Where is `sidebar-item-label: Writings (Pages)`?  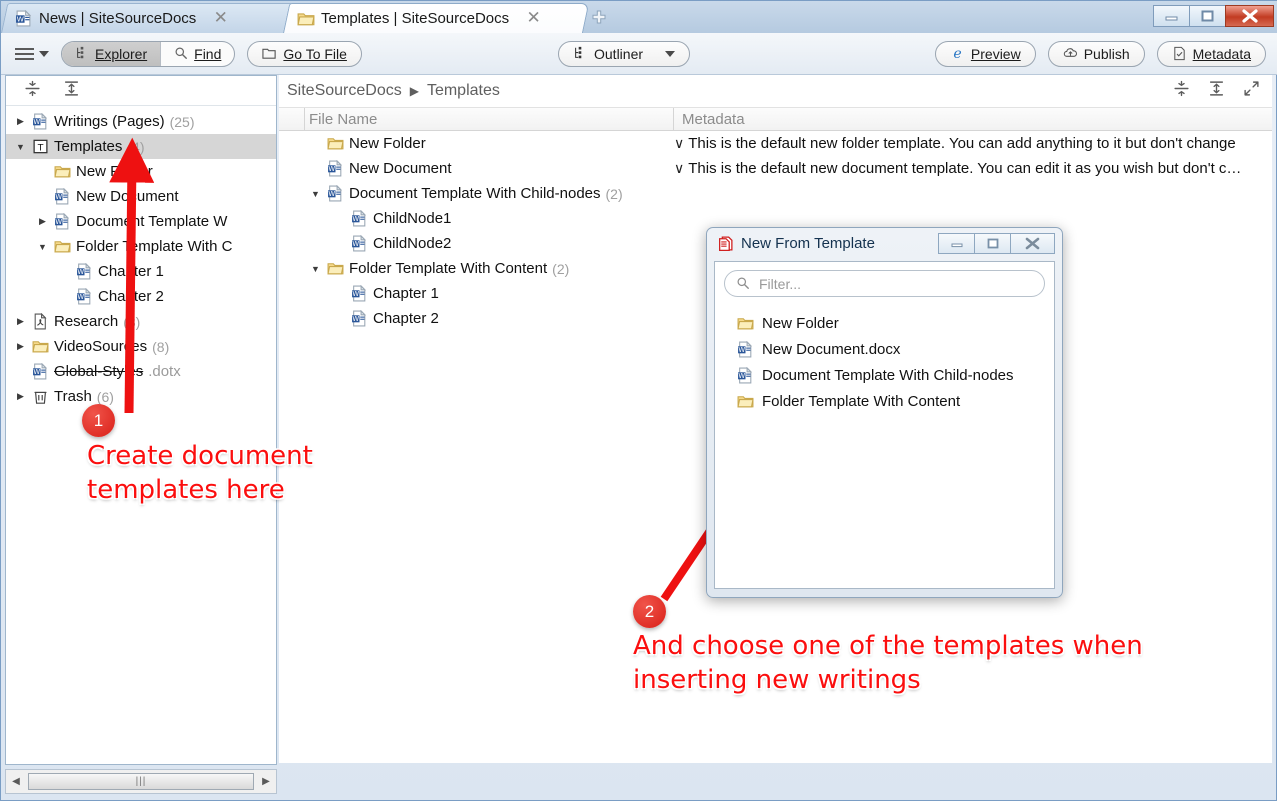
sidebar-item-label: Writings (Pages) is located at coordinates (109, 121).